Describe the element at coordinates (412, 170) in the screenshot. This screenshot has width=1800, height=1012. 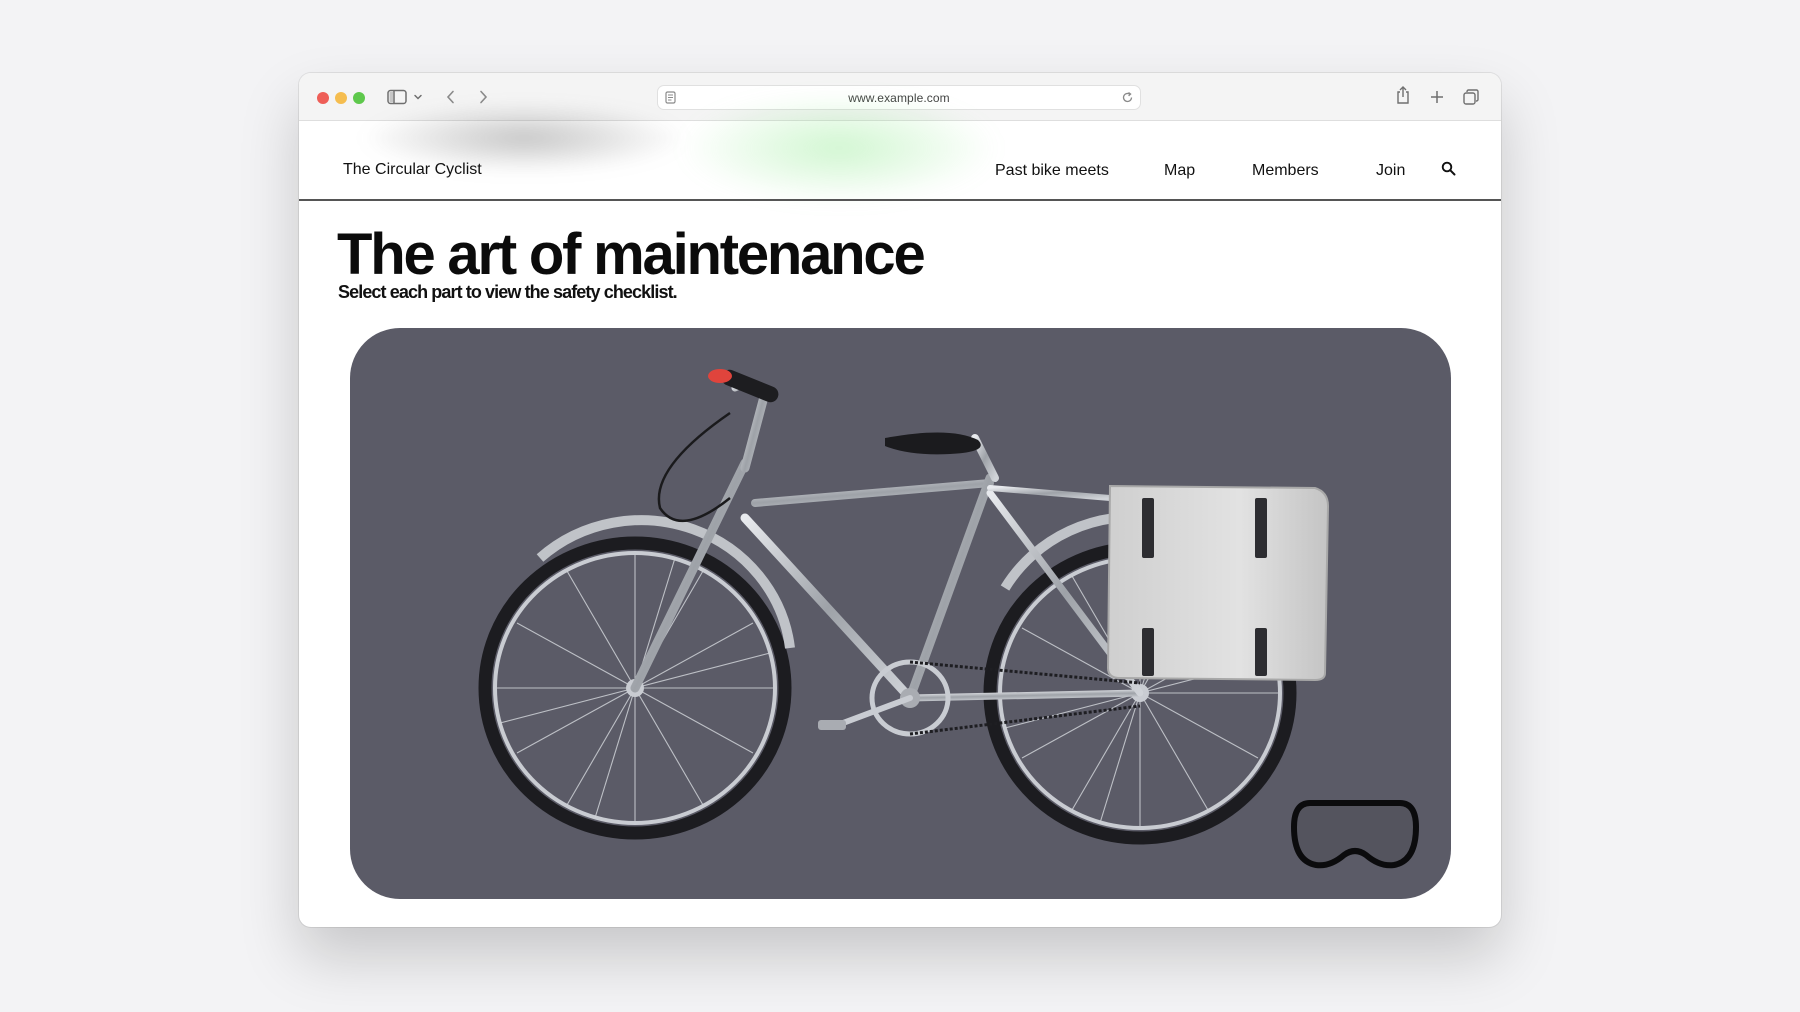
I see `site-title: The Circular Cyclist` at that location.